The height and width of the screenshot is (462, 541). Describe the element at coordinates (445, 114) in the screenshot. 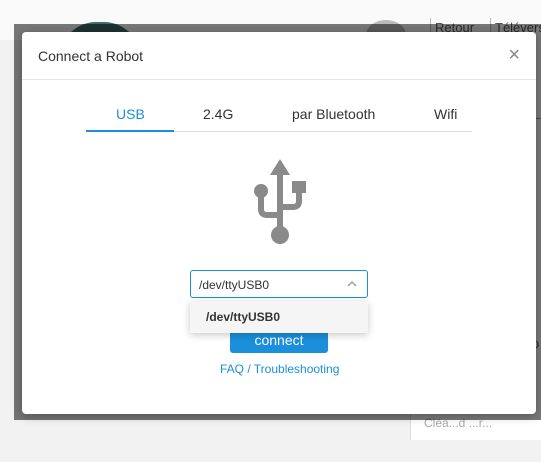

I see `tab-wifi: Wifi` at that location.